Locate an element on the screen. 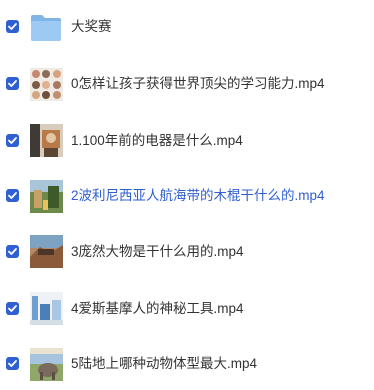 The height and width of the screenshot is (390, 374). list-item-video: 0怎样让孩子获得世界顶尖的学习能力.mp4 is located at coordinates (187, 84).